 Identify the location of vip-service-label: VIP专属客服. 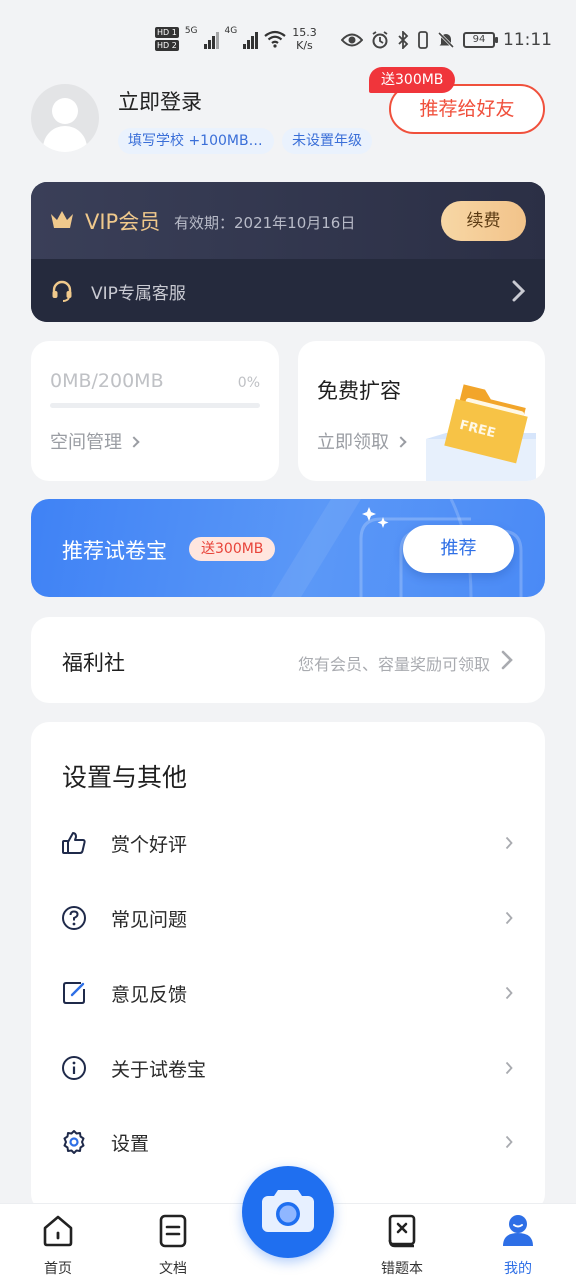
(138, 294).